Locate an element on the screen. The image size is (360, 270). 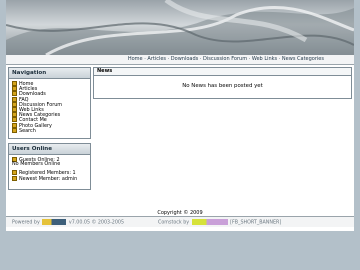
news-empty-message: No News has been posted yet is located at coordinates (222, 86).